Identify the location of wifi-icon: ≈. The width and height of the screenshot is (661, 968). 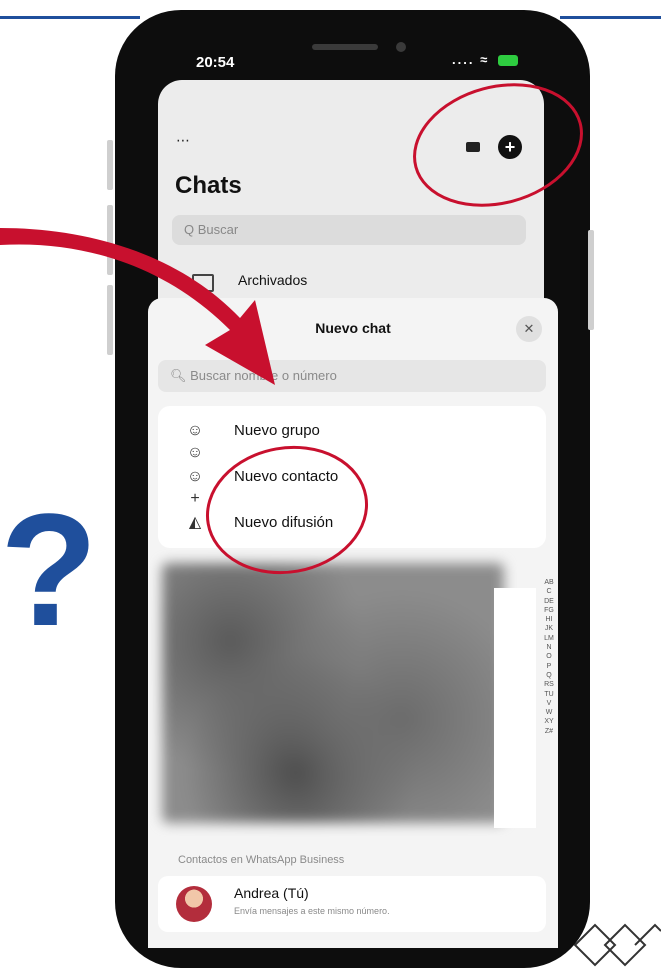
(485, 59).